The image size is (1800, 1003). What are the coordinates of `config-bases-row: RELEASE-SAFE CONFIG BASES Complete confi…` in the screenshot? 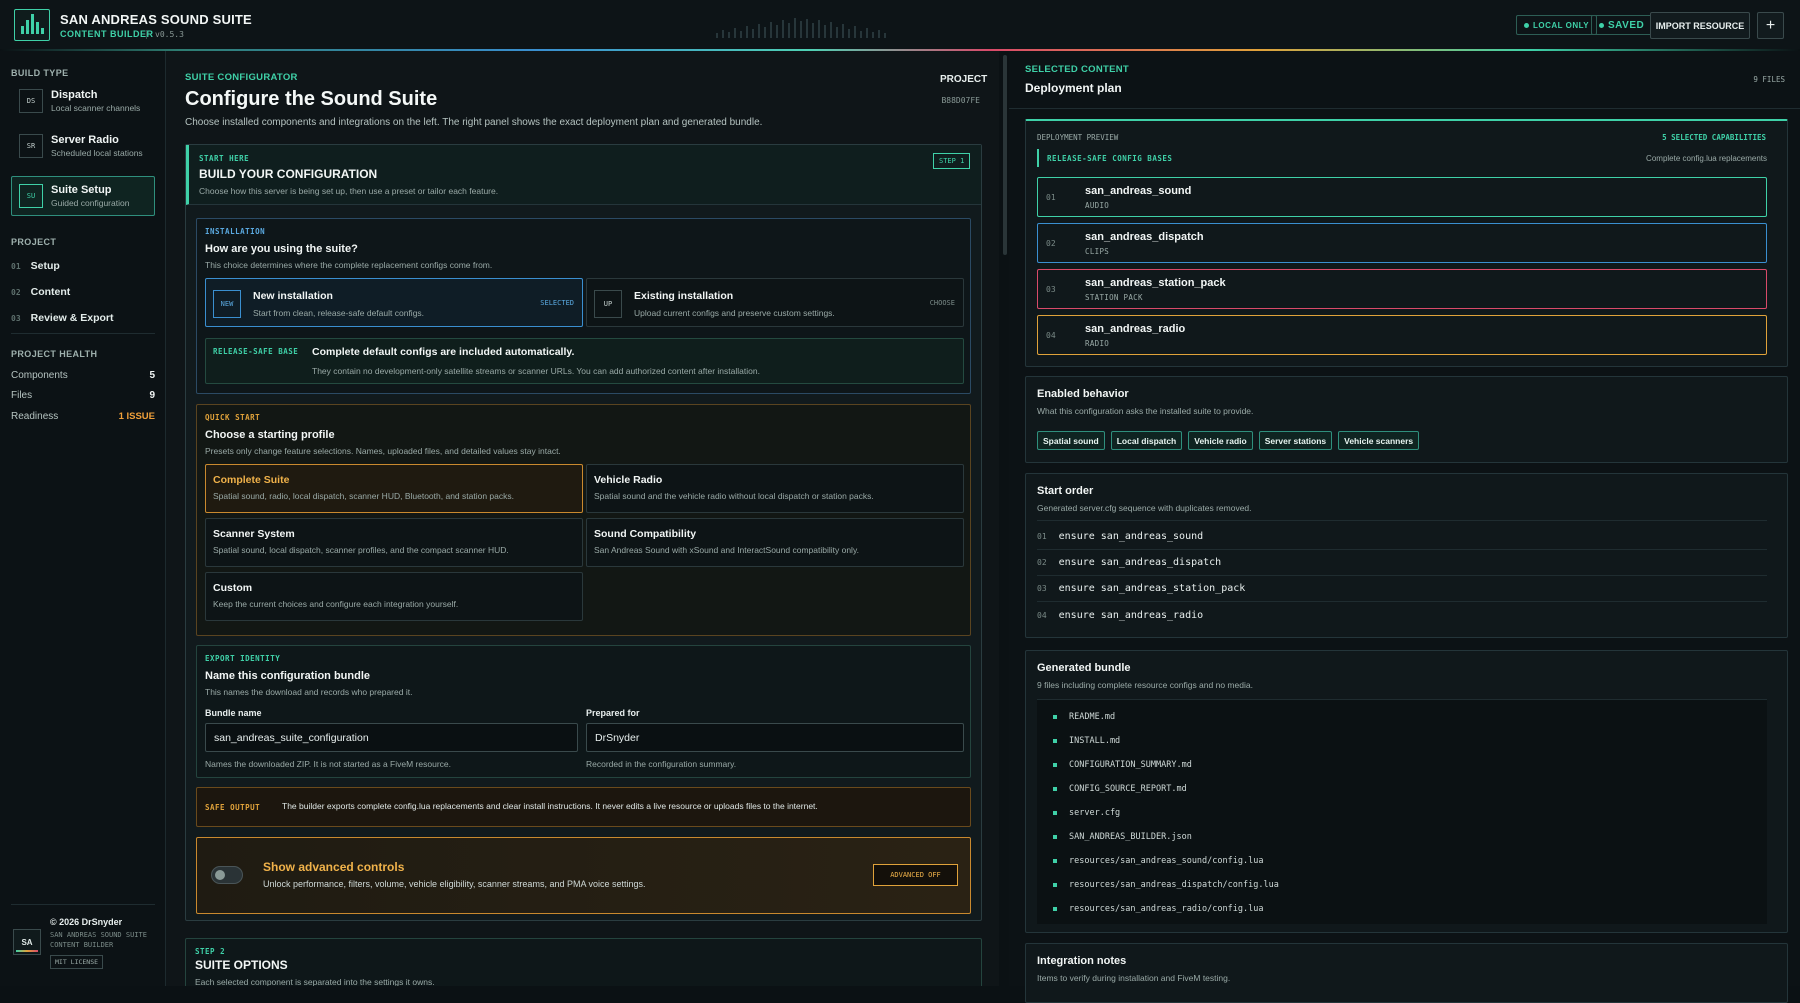 It's located at (1402, 158).